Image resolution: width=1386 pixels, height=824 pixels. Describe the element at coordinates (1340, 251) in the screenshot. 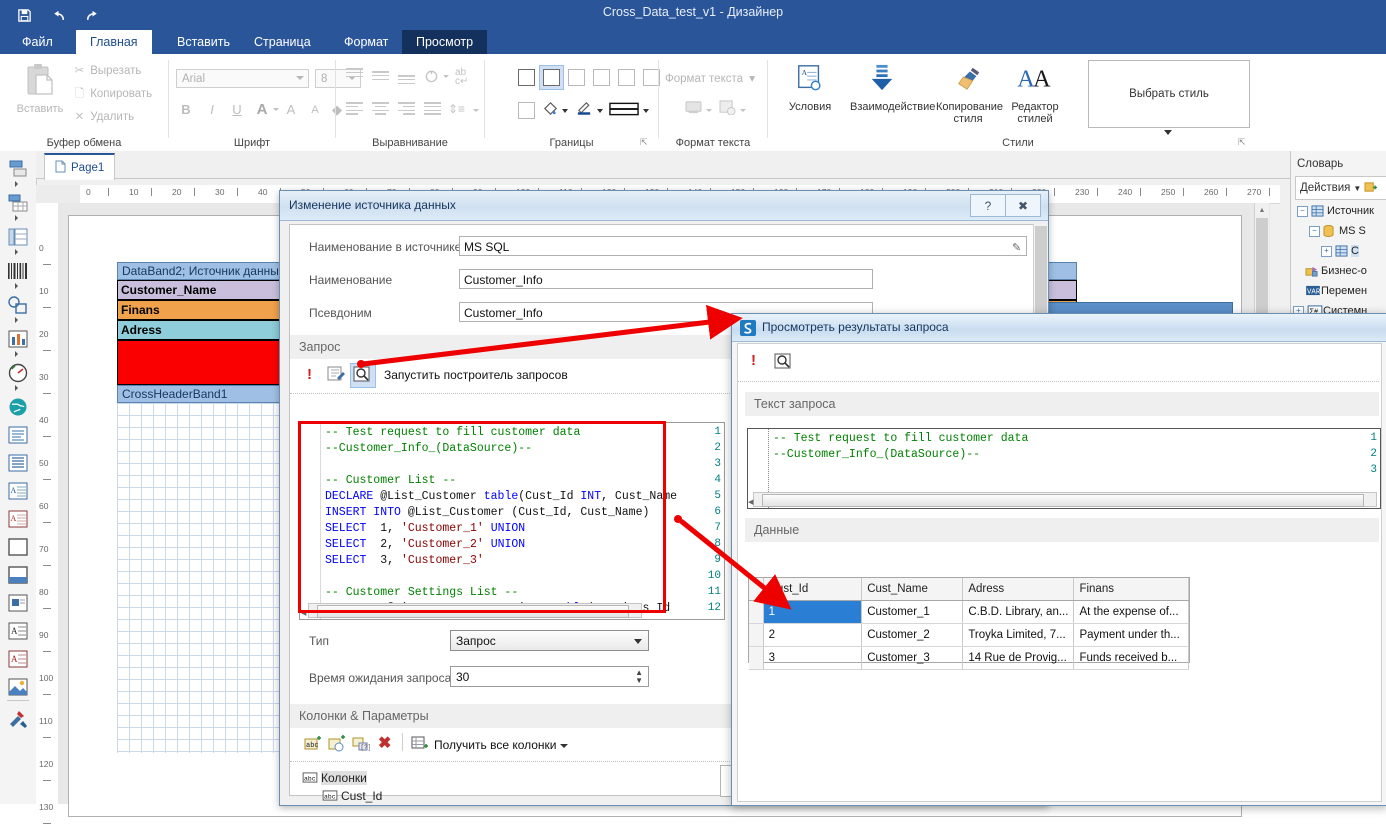

I see `tree-node-customer-info: + C` at that location.